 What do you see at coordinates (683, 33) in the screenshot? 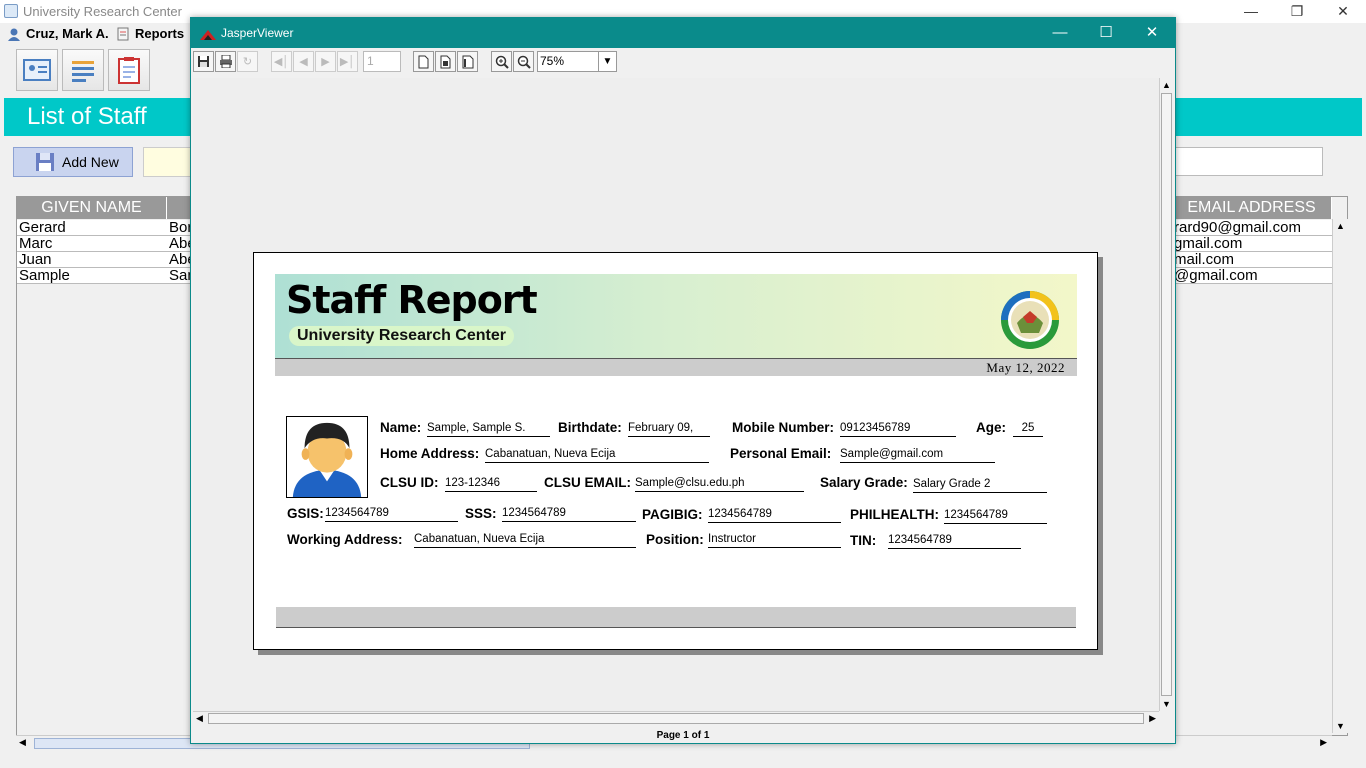
I see `viewer-titlebar: JasperViewer — ☐ ✕` at bounding box center [683, 33].